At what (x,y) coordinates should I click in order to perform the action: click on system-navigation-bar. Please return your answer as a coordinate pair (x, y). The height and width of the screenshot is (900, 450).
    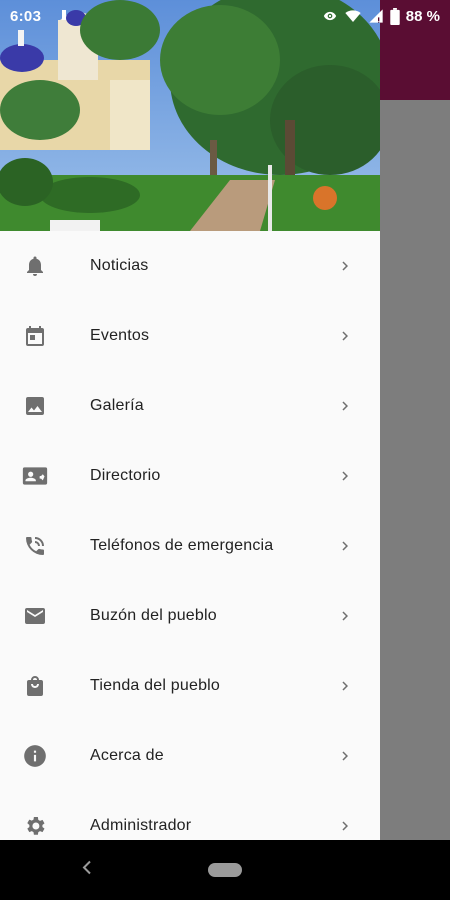
    Looking at the image, I should click on (225, 870).